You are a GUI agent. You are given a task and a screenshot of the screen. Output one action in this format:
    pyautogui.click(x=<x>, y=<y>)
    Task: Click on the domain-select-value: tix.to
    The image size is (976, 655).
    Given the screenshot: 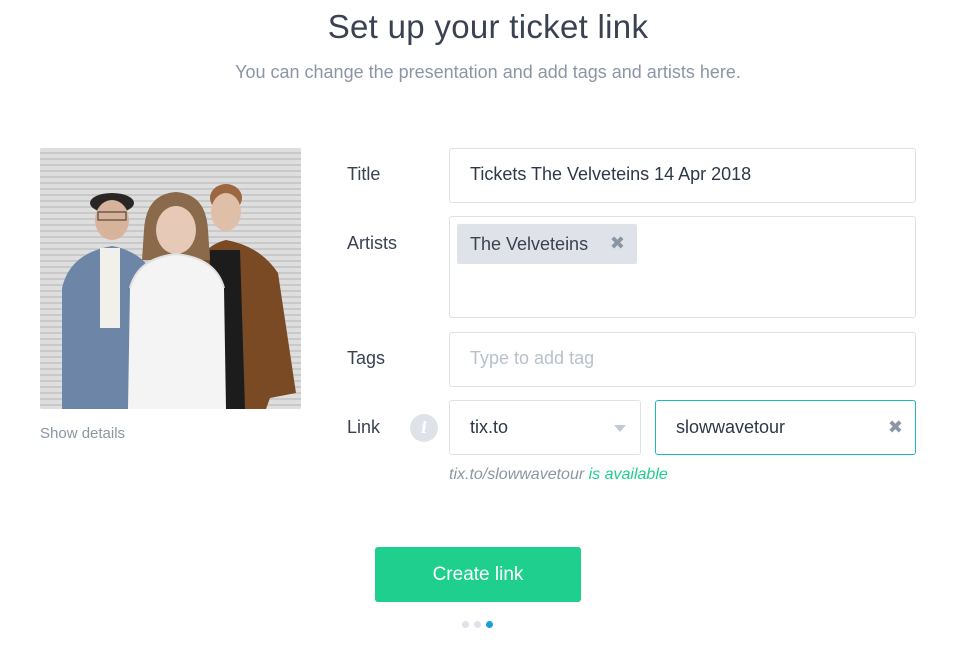 What is the action you would take?
    pyautogui.click(x=489, y=427)
    